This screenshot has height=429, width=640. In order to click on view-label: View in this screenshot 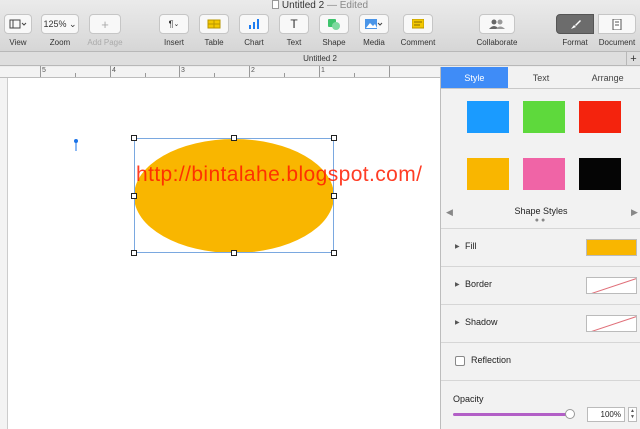, I will do `click(18, 42)`.